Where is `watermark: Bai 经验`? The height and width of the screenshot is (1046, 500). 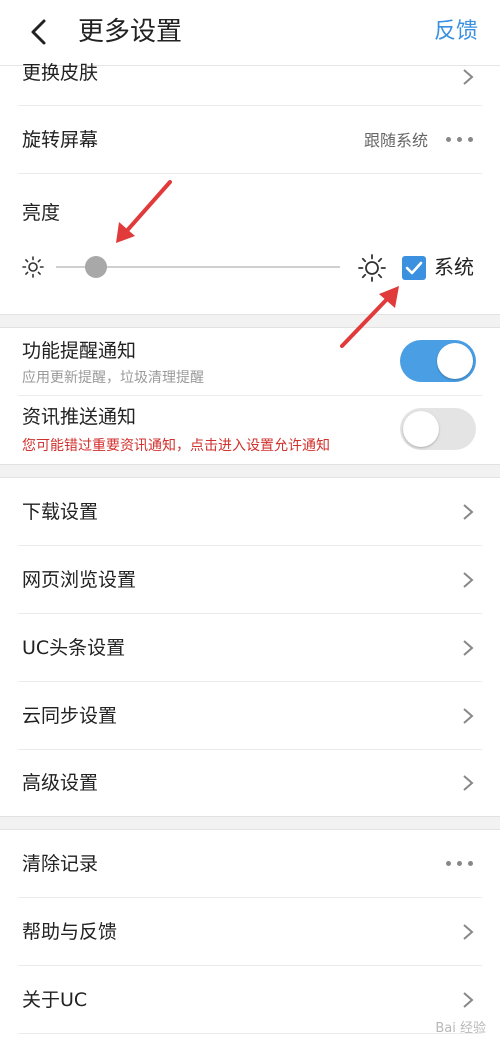 watermark: Bai 经验 is located at coordinates (460, 1028).